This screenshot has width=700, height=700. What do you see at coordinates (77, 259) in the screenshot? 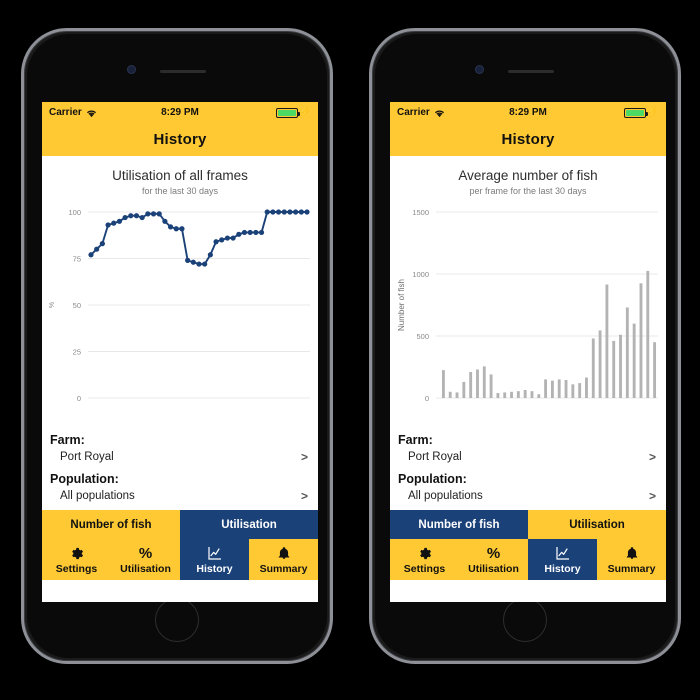
I see `svg-text: 75` at bounding box center [77, 259].